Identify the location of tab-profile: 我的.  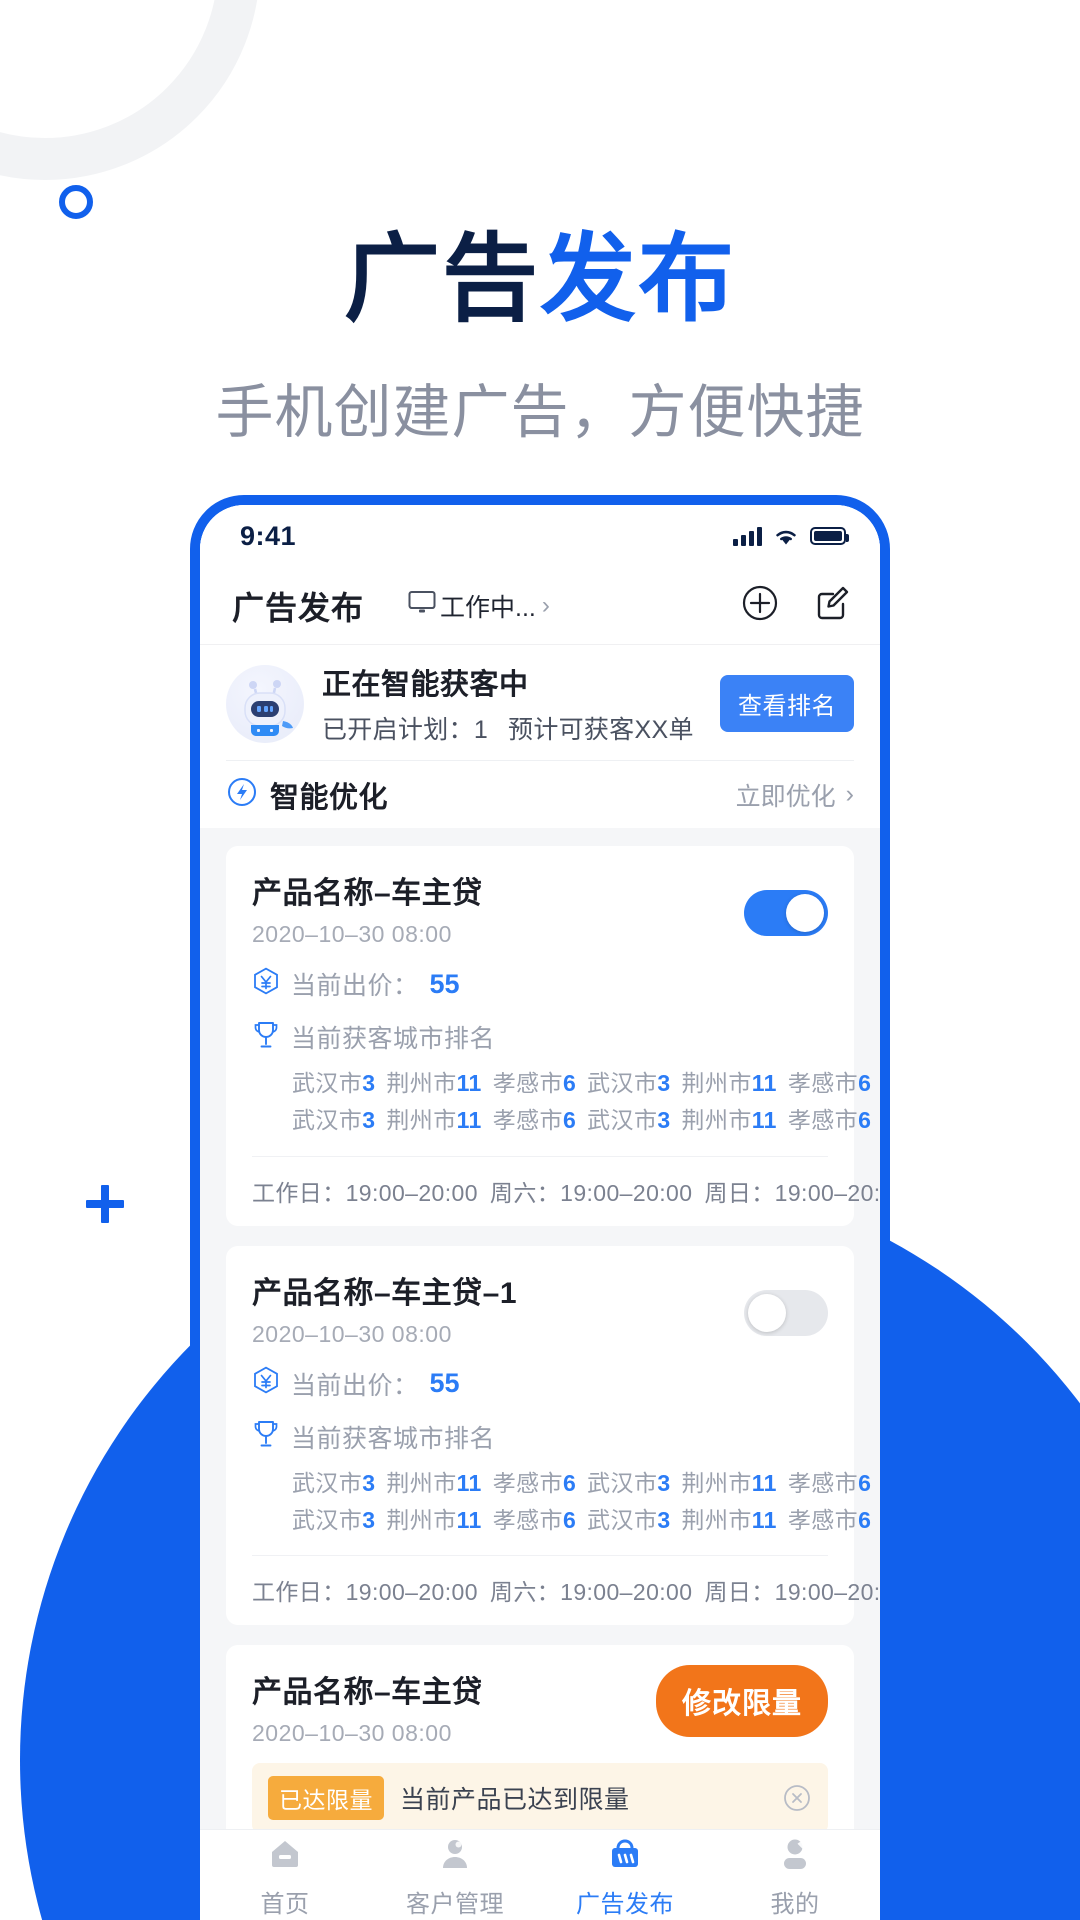
(795, 1875).